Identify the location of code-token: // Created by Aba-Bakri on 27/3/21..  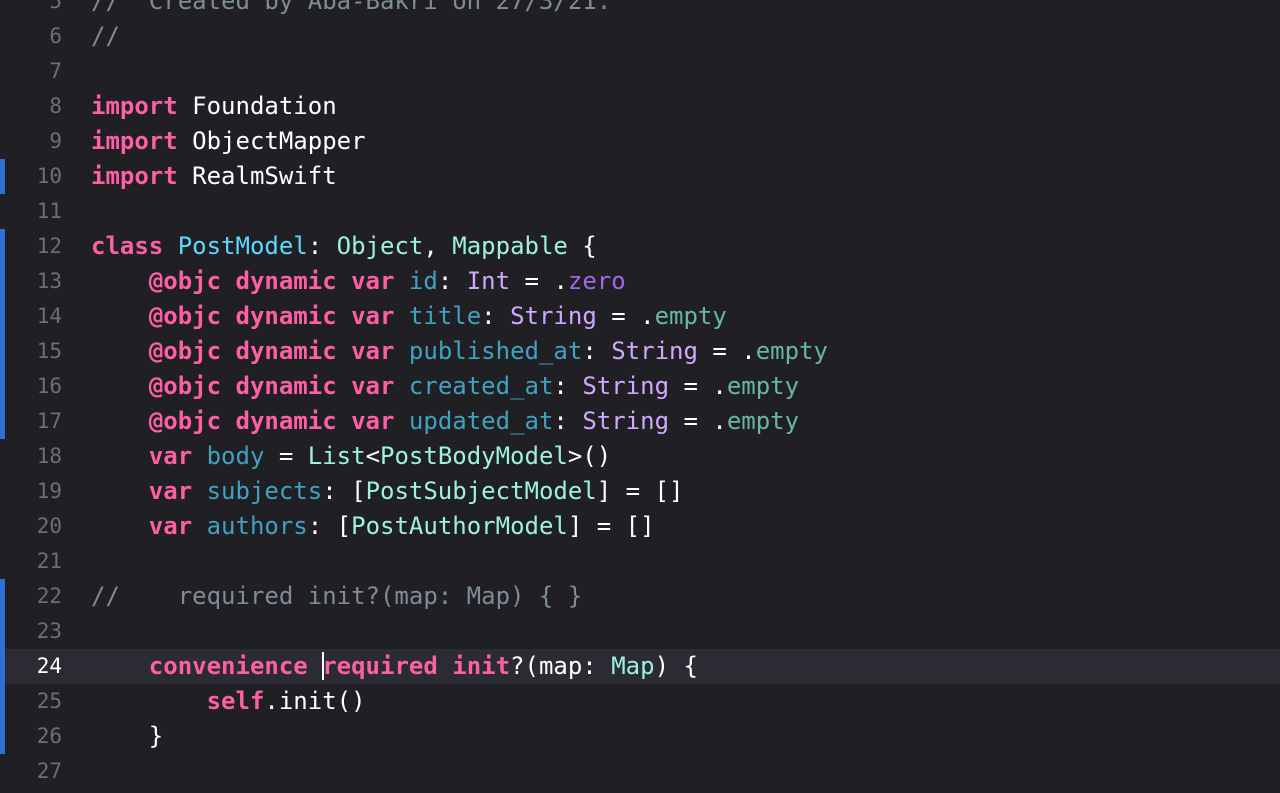
(351, 7).